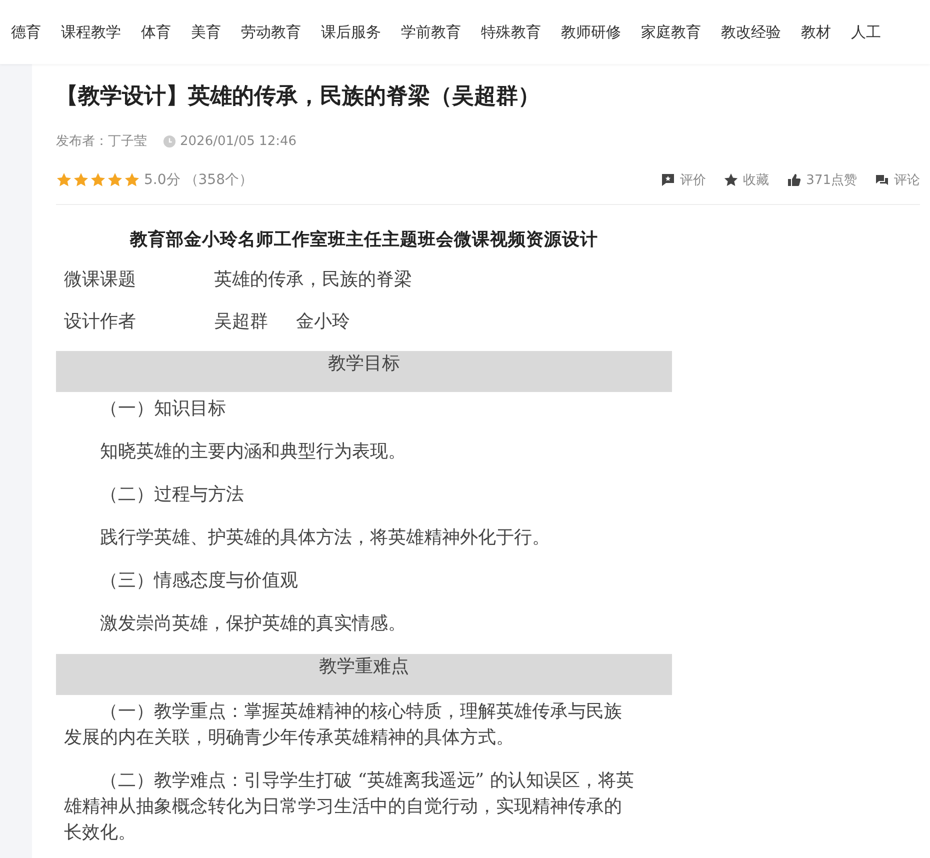  Describe the element at coordinates (313, 280) in the screenshot. I see `field-value: 英雄的传承，民族的脊梁` at that location.